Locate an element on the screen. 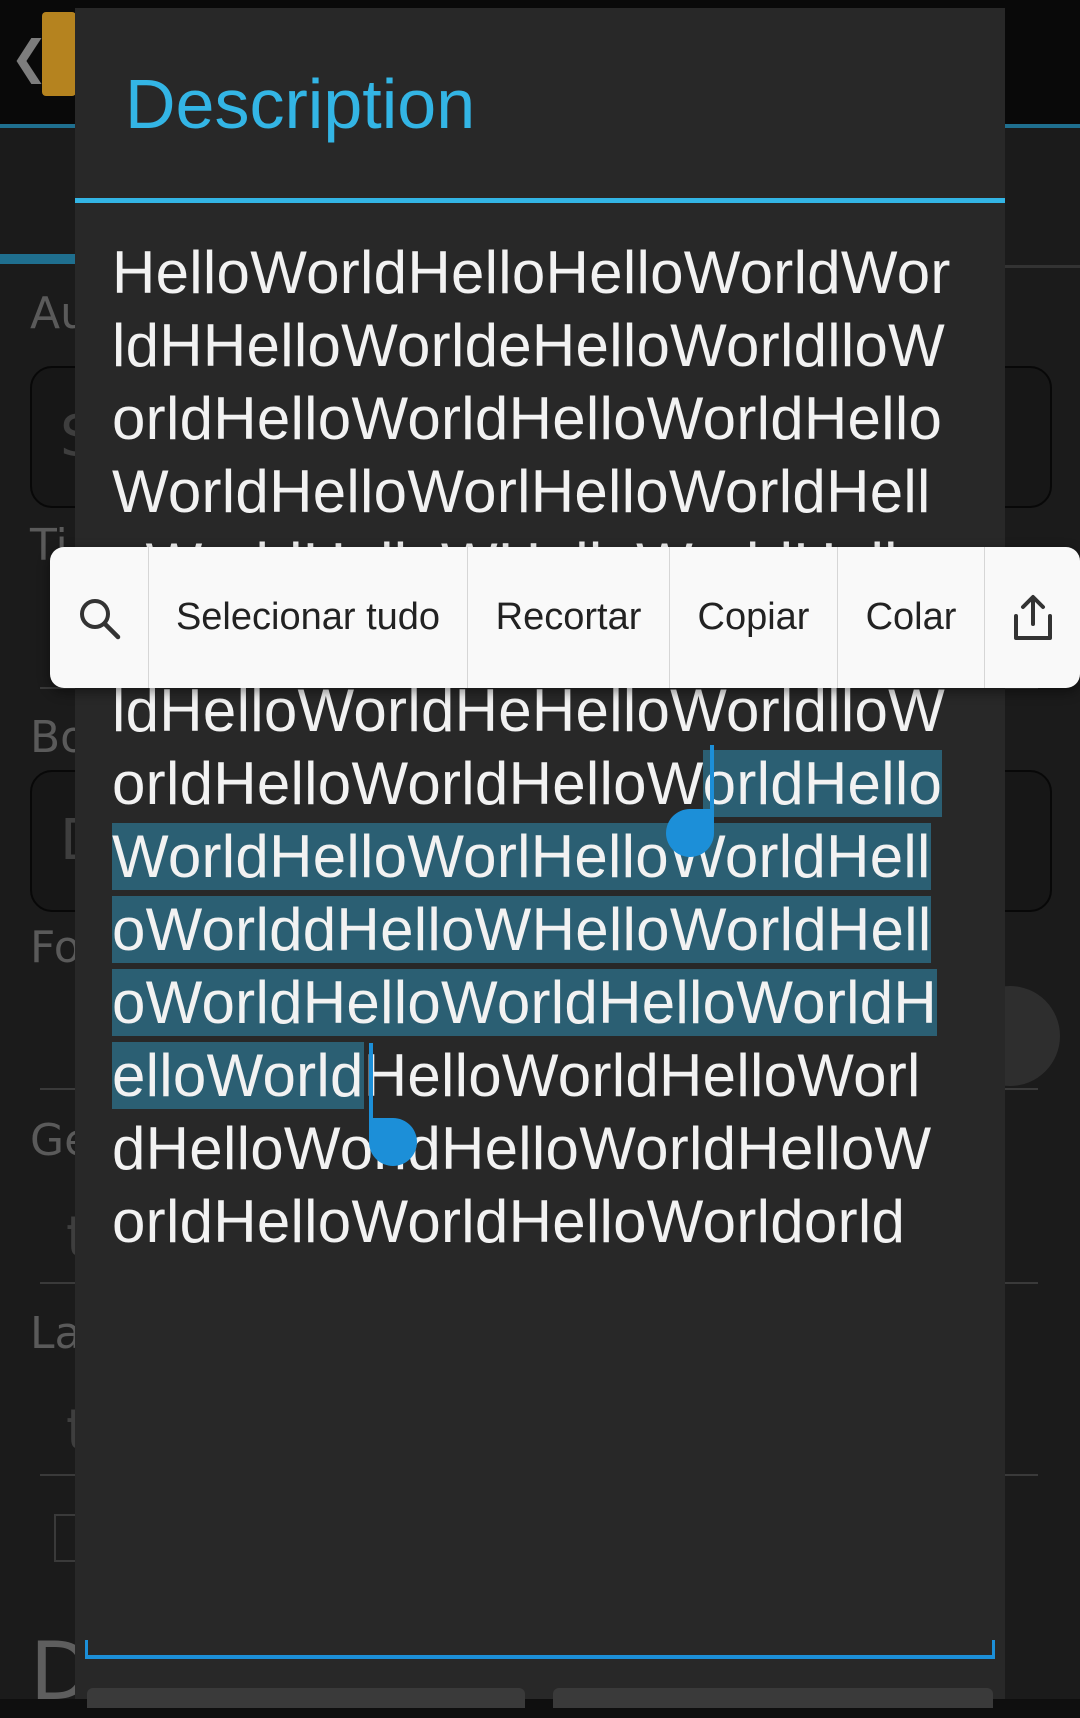  paste-button: Colar is located at coordinates (911, 617).